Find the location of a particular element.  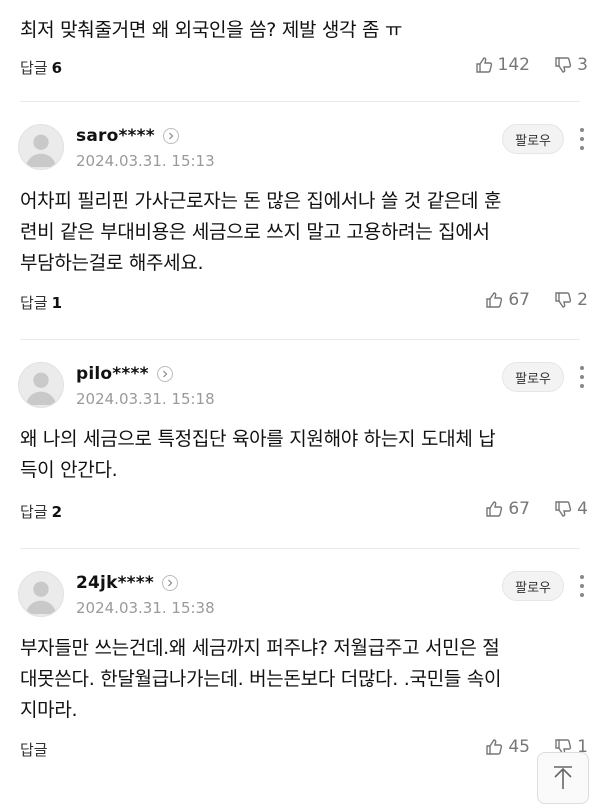

dislike-button: 2 is located at coordinates (570, 300).